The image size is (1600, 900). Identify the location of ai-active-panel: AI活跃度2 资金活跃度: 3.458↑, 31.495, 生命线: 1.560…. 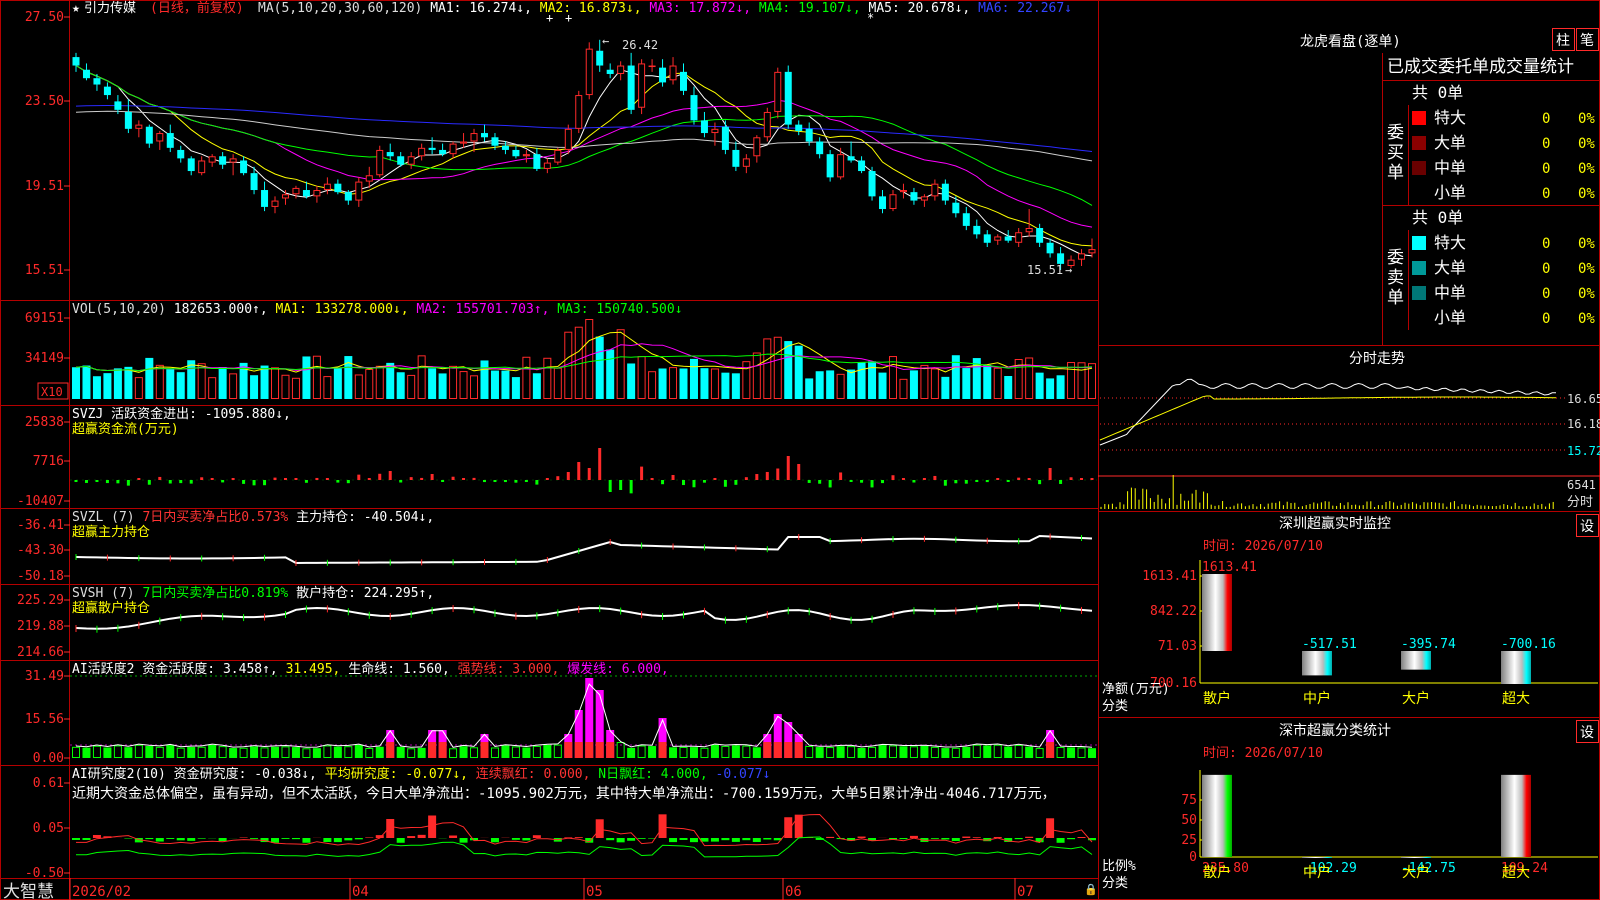
(561, 713).